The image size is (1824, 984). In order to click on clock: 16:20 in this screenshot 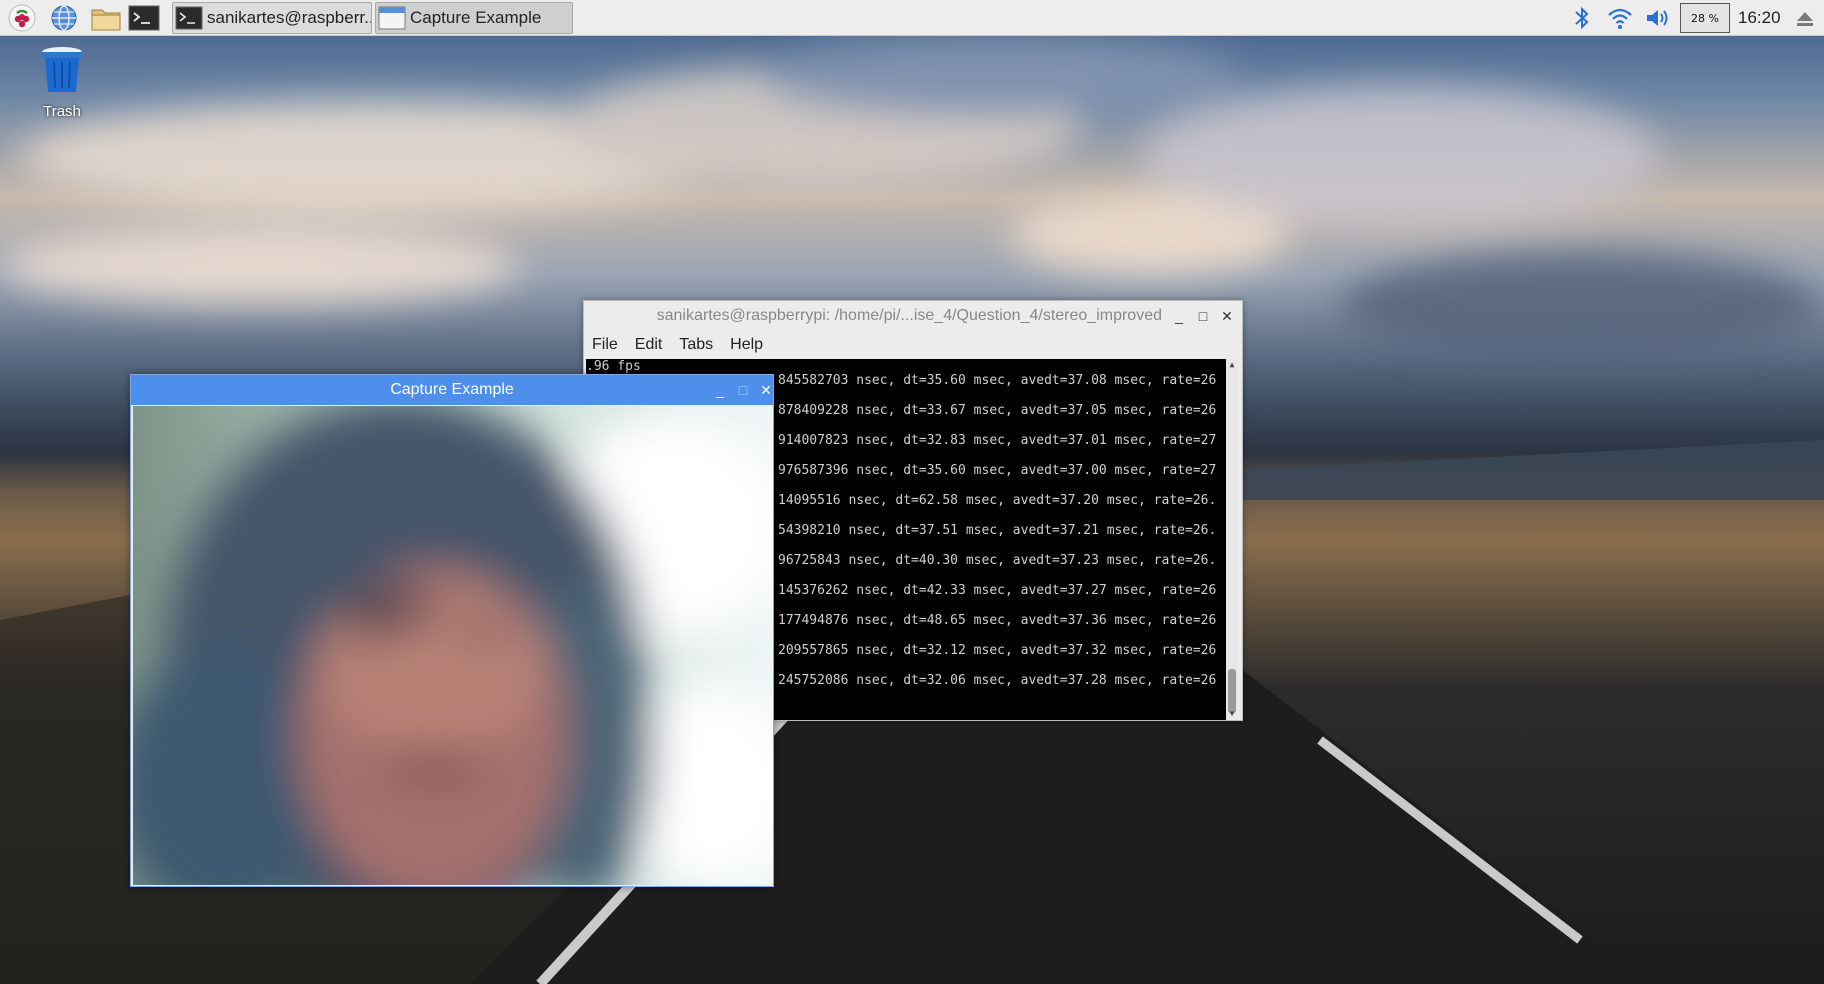, I will do `click(1759, 18)`.